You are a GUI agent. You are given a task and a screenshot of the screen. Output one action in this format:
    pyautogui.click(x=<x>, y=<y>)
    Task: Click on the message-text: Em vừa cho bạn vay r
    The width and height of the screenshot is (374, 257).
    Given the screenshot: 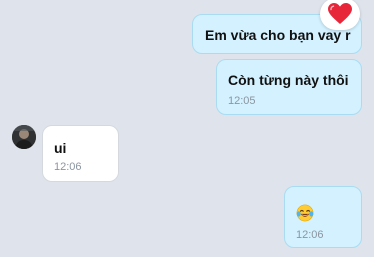 What is the action you would take?
    pyautogui.click(x=278, y=35)
    